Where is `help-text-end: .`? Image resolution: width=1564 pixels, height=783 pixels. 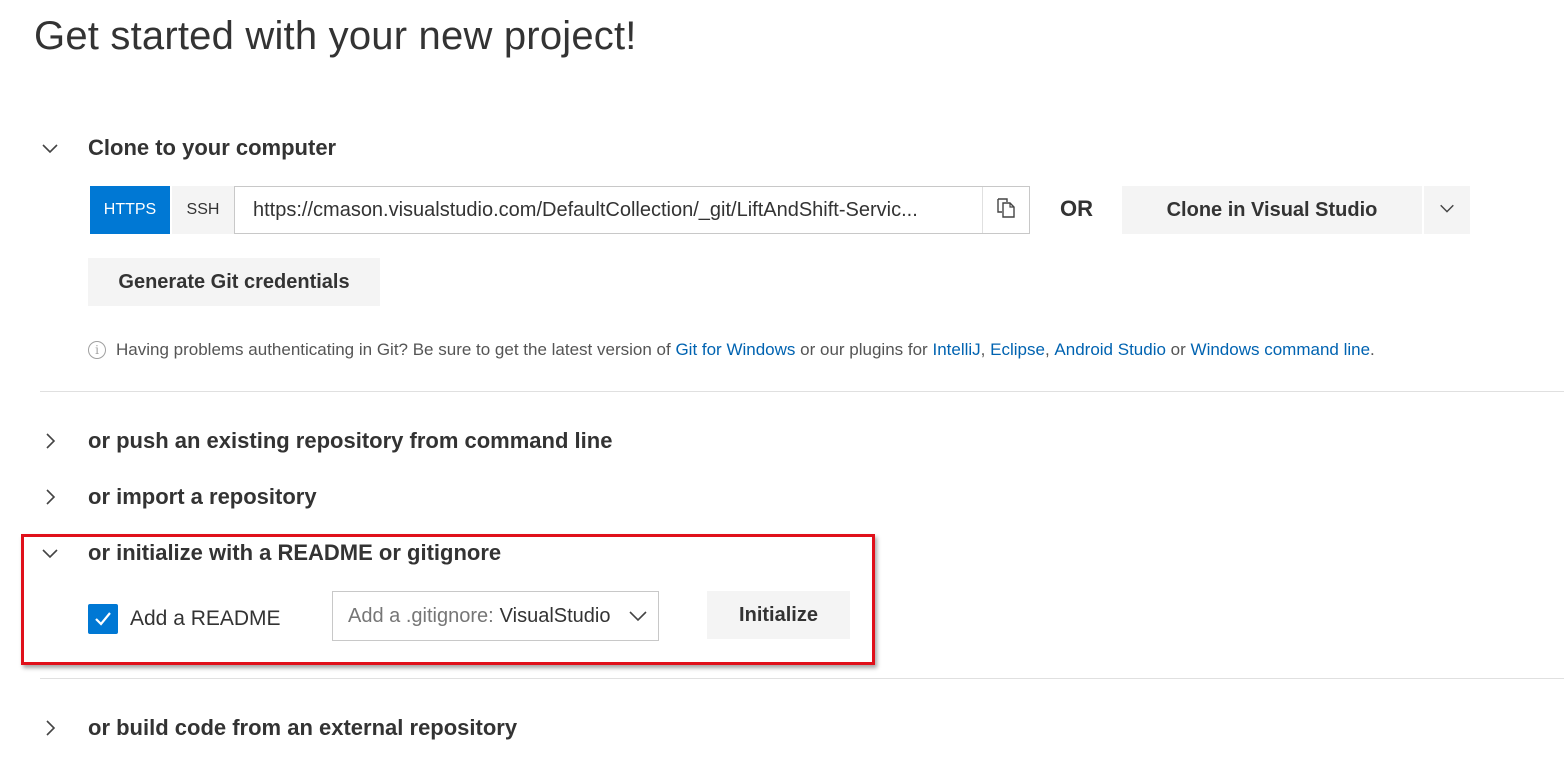 help-text-end: . is located at coordinates (1372, 349).